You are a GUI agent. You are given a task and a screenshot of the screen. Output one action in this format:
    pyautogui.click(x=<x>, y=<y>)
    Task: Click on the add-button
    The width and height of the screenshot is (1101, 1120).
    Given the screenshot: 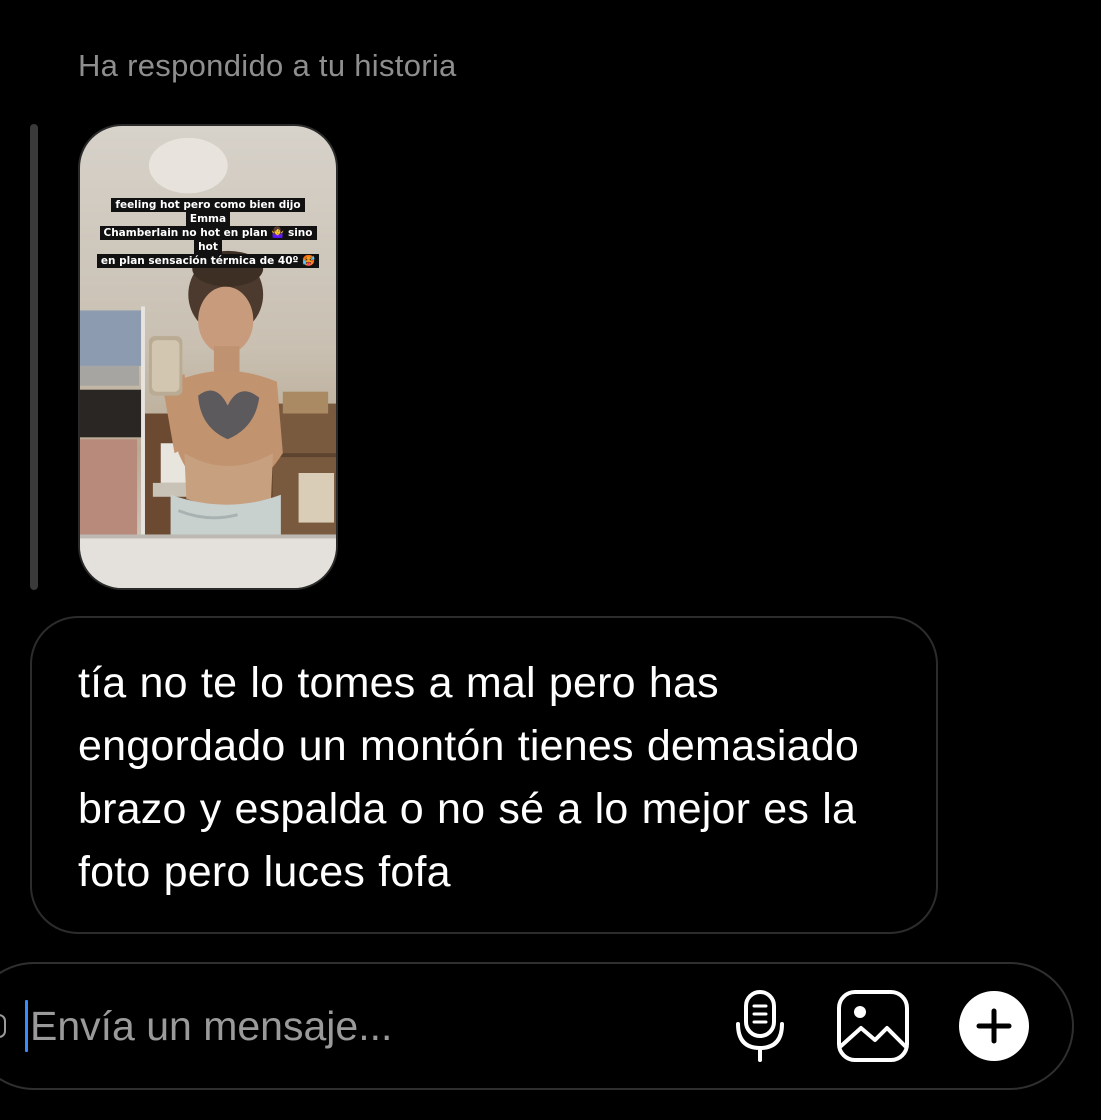 What is the action you would take?
    pyautogui.click(x=994, y=1026)
    